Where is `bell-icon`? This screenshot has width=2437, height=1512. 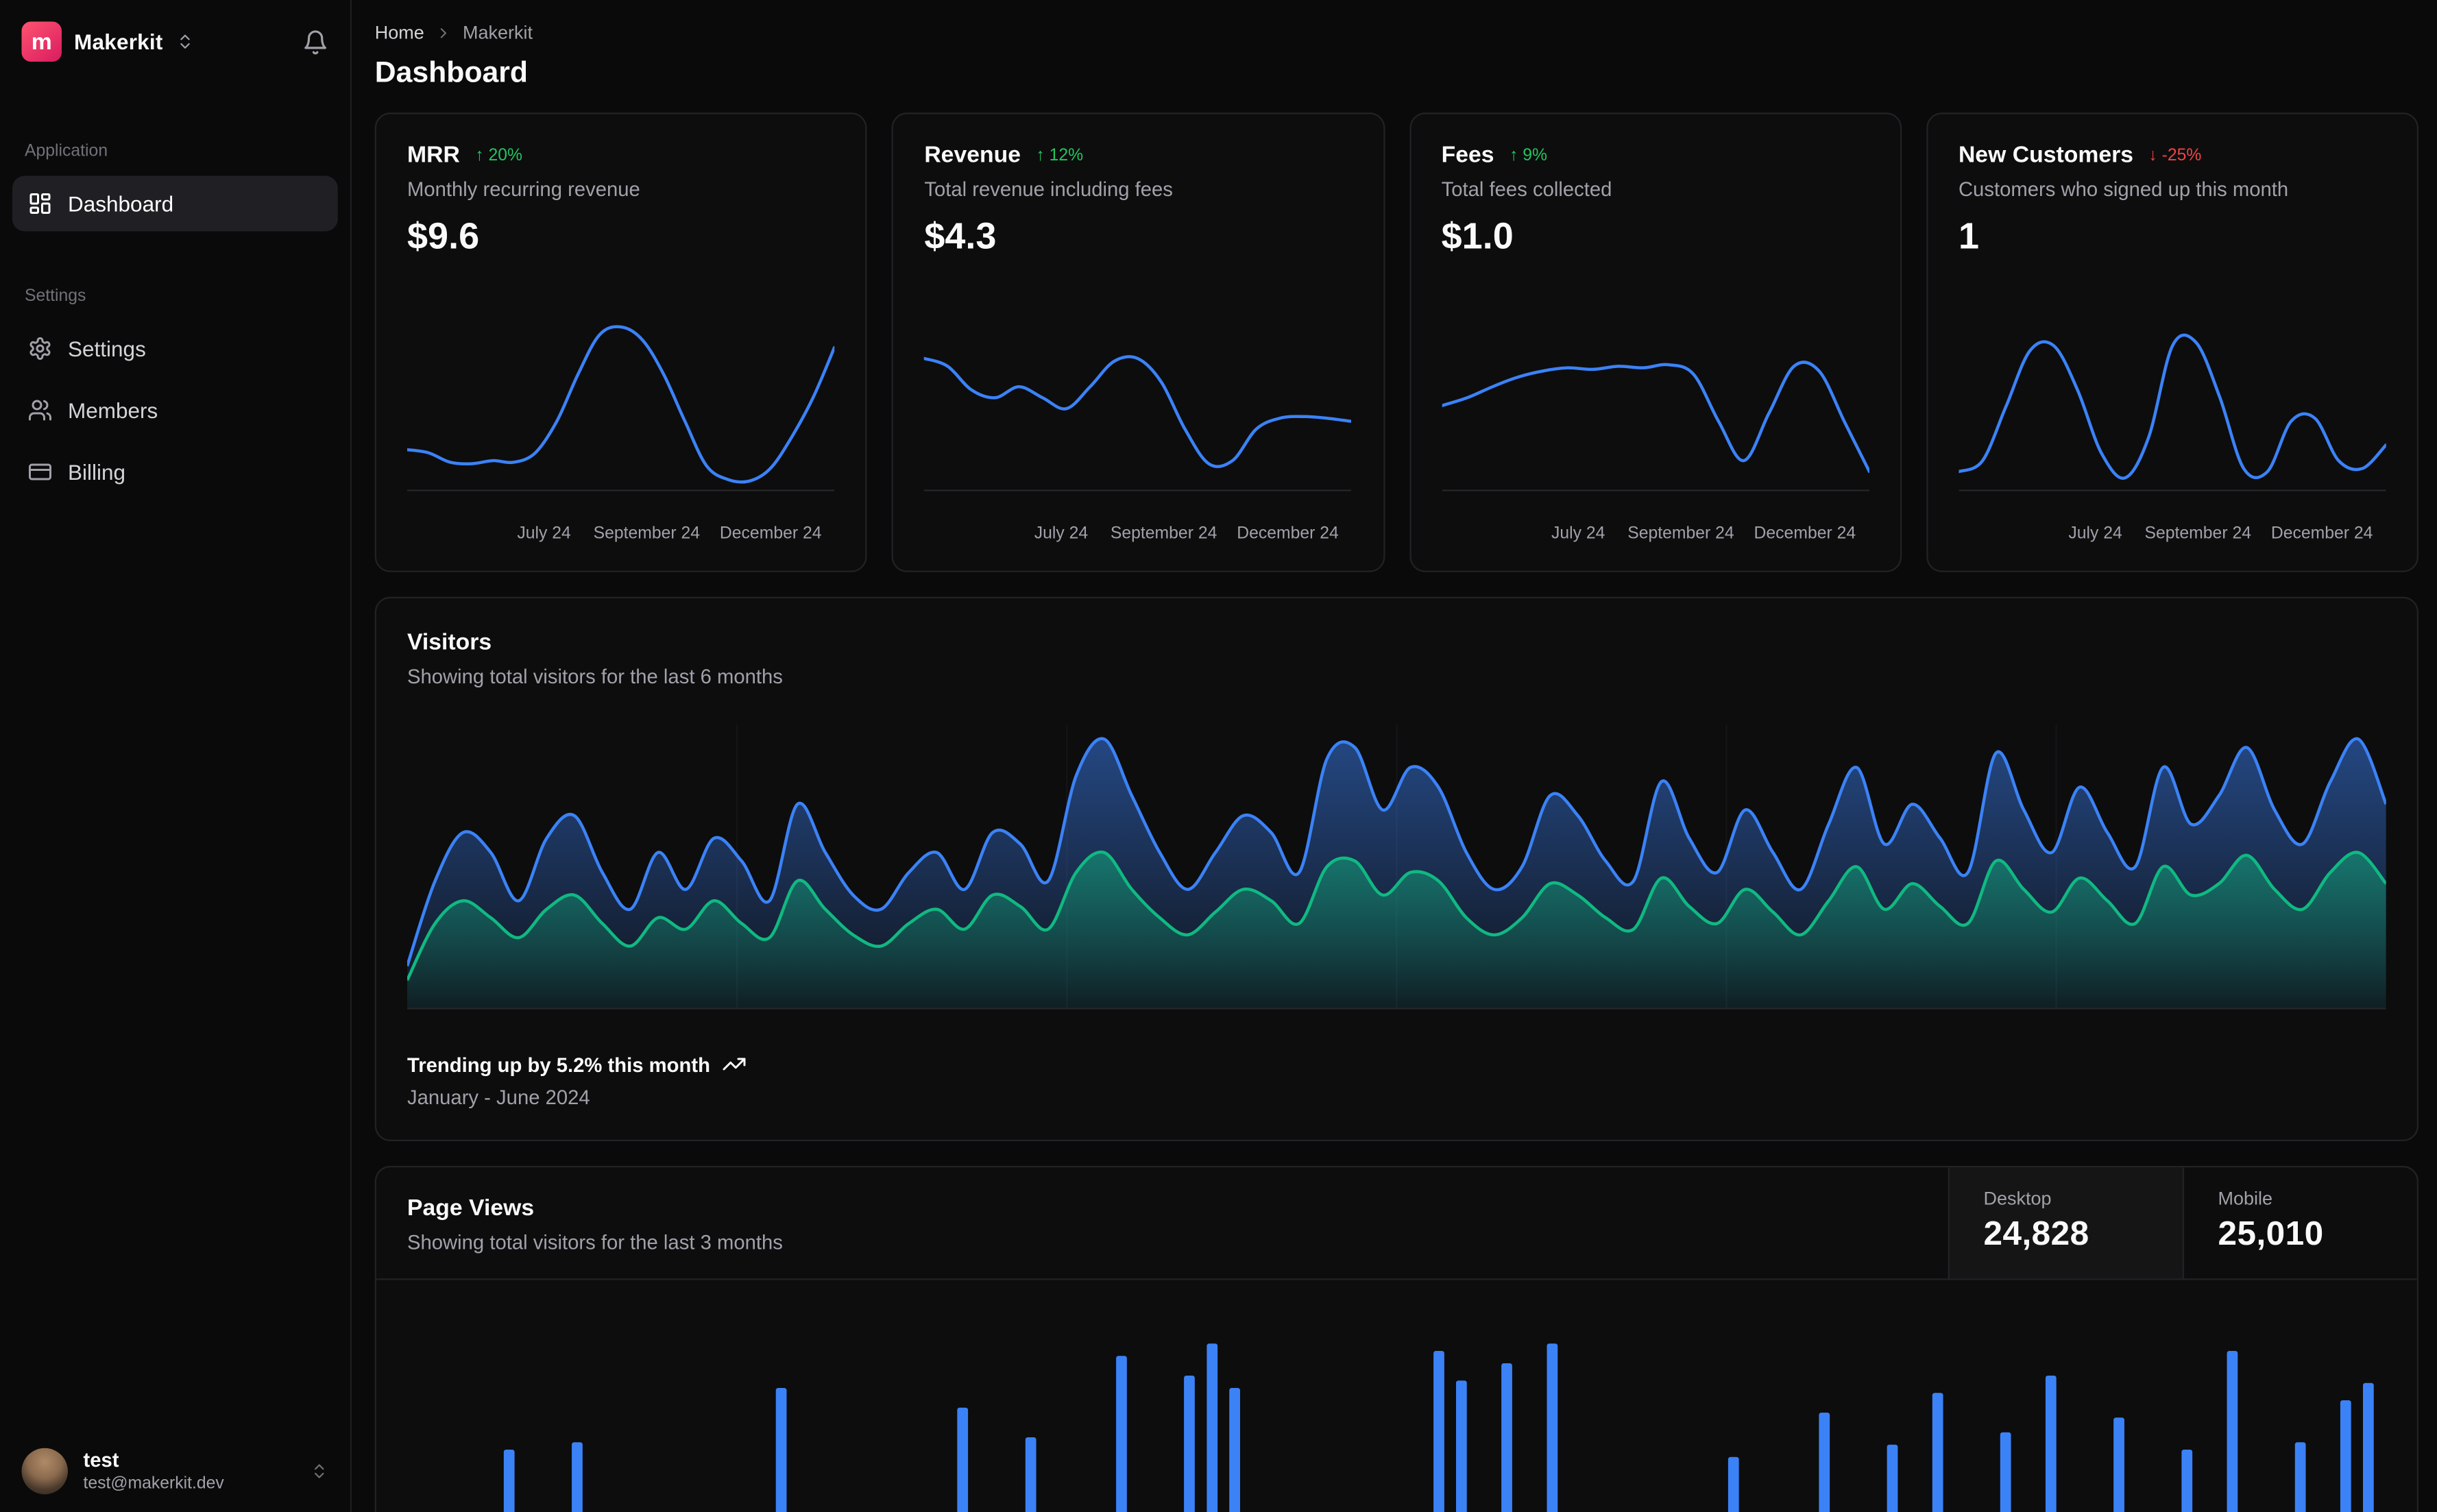
bell-icon is located at coordinates (315, 42).